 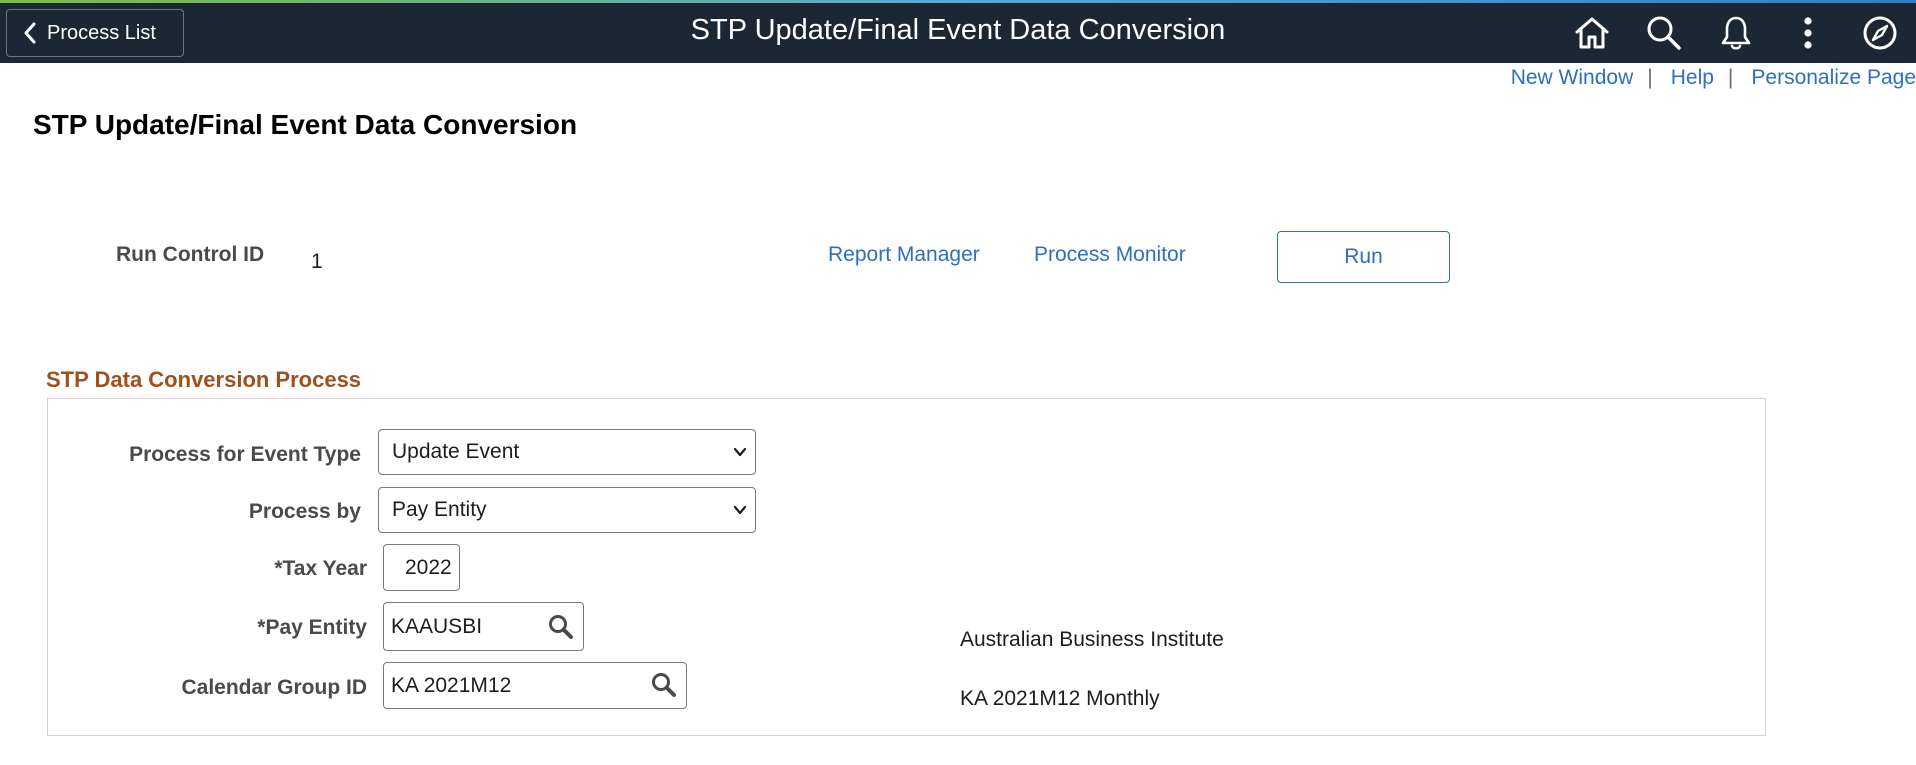 I want to click on notification-bell-icon, so click(x=1736, y=33).